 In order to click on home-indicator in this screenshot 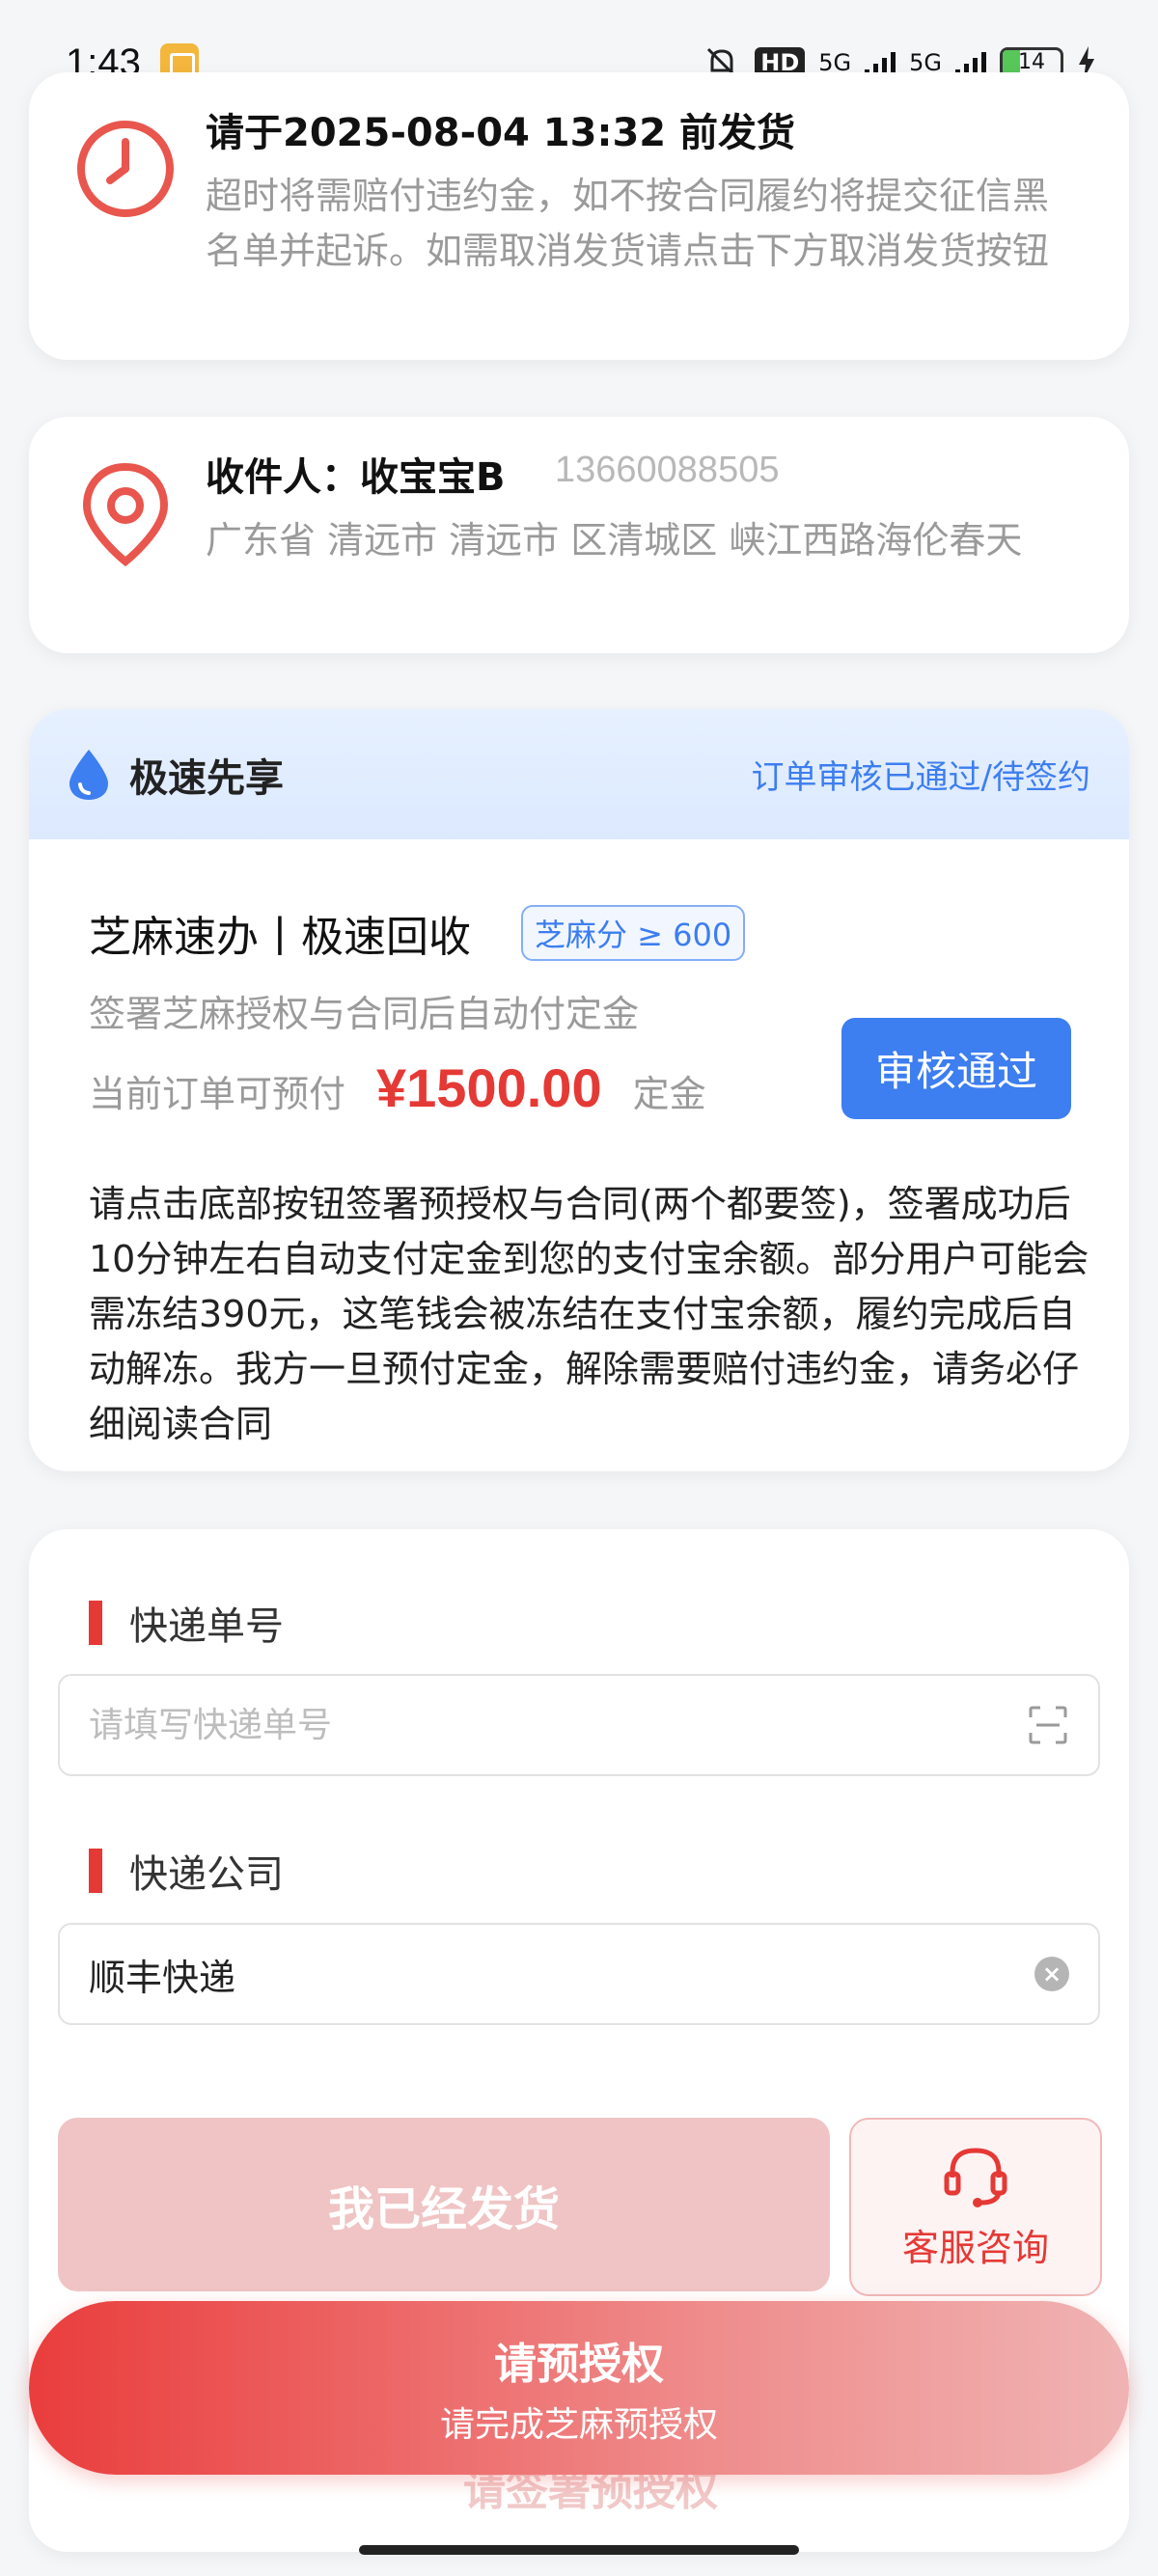, I will do `click(579, 2550)`.